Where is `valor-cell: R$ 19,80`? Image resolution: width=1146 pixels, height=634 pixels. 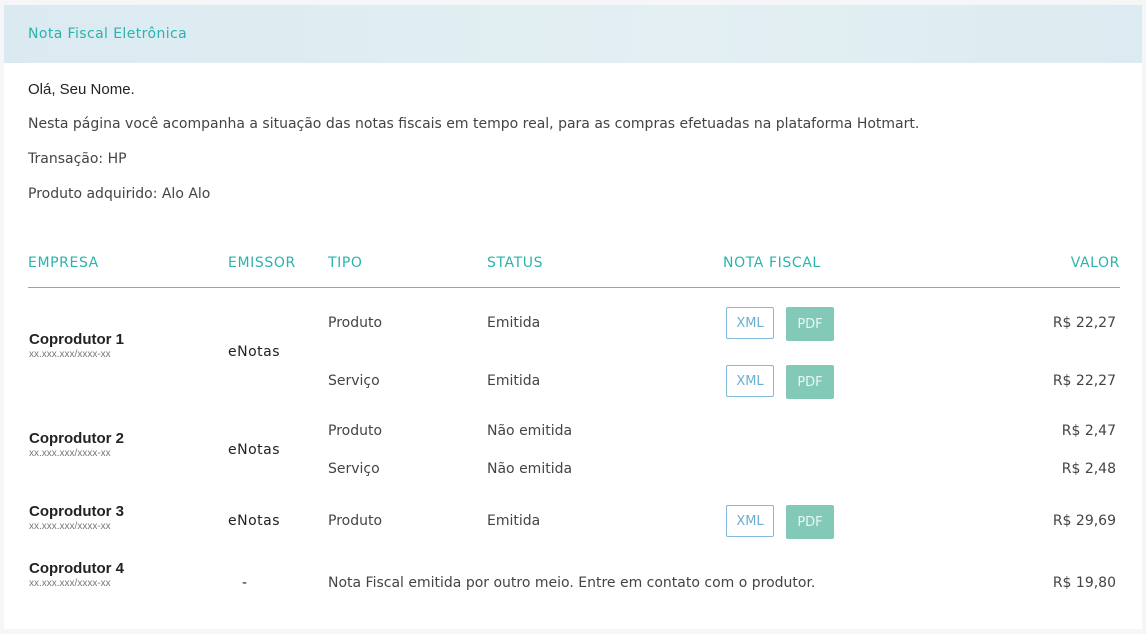 valor-cell: R$ 19,80 is located at coordinates (1084, 583).